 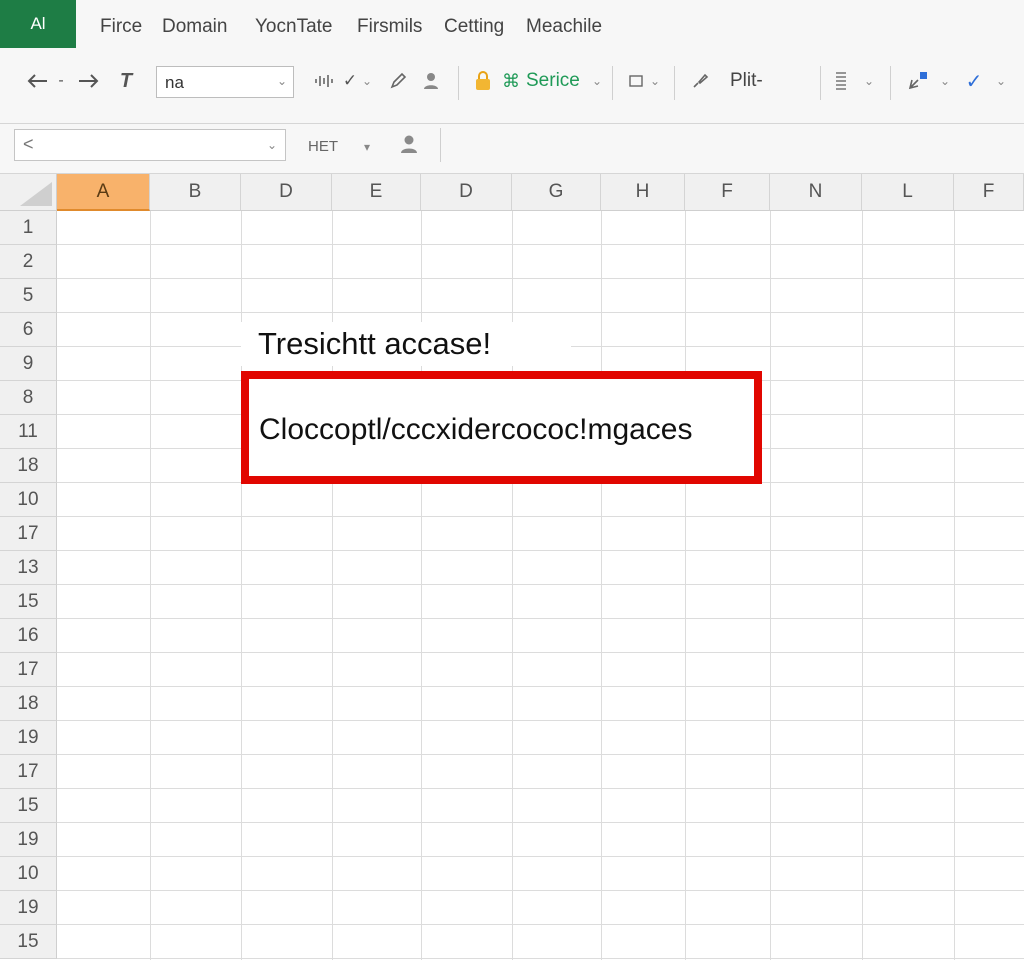 I want to click on column-header: L, so click(x=908, y=192).